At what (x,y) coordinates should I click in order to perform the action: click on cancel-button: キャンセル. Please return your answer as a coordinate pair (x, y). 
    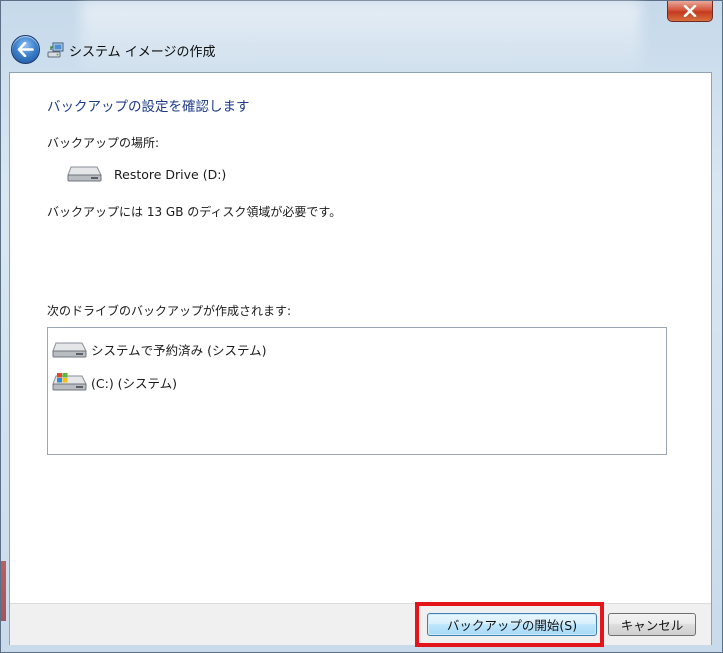
    Looking at the image, I should click on (652, 624).